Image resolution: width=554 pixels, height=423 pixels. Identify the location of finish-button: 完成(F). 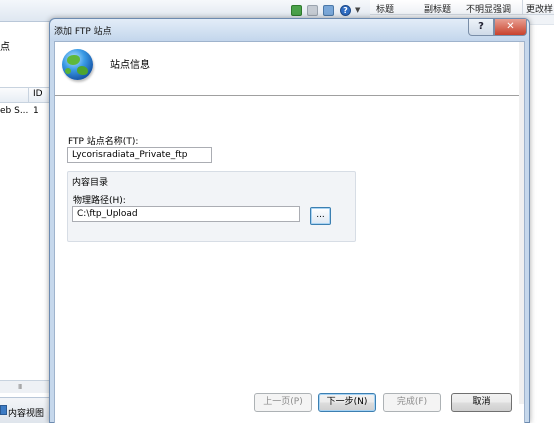
(412, 402).